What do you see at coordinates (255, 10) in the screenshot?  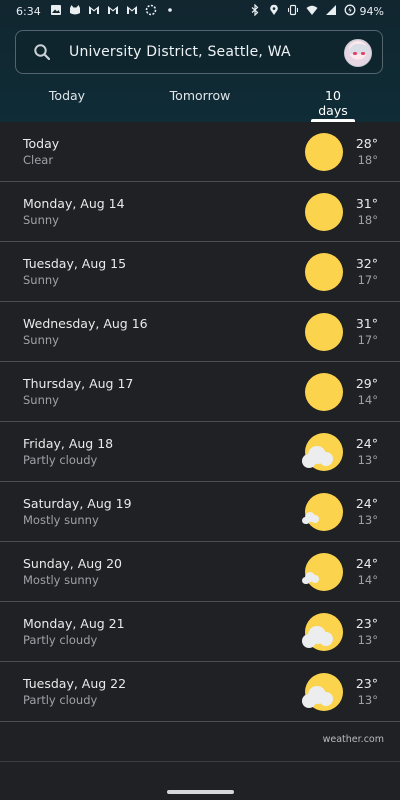 I see `bluetooth-icon` at bounding box center [255, 10].